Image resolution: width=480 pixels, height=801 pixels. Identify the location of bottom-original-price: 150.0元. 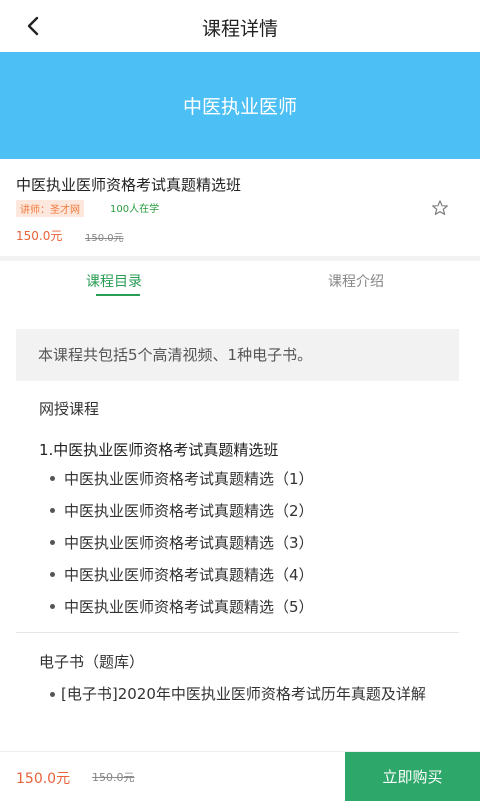
(113, 777).